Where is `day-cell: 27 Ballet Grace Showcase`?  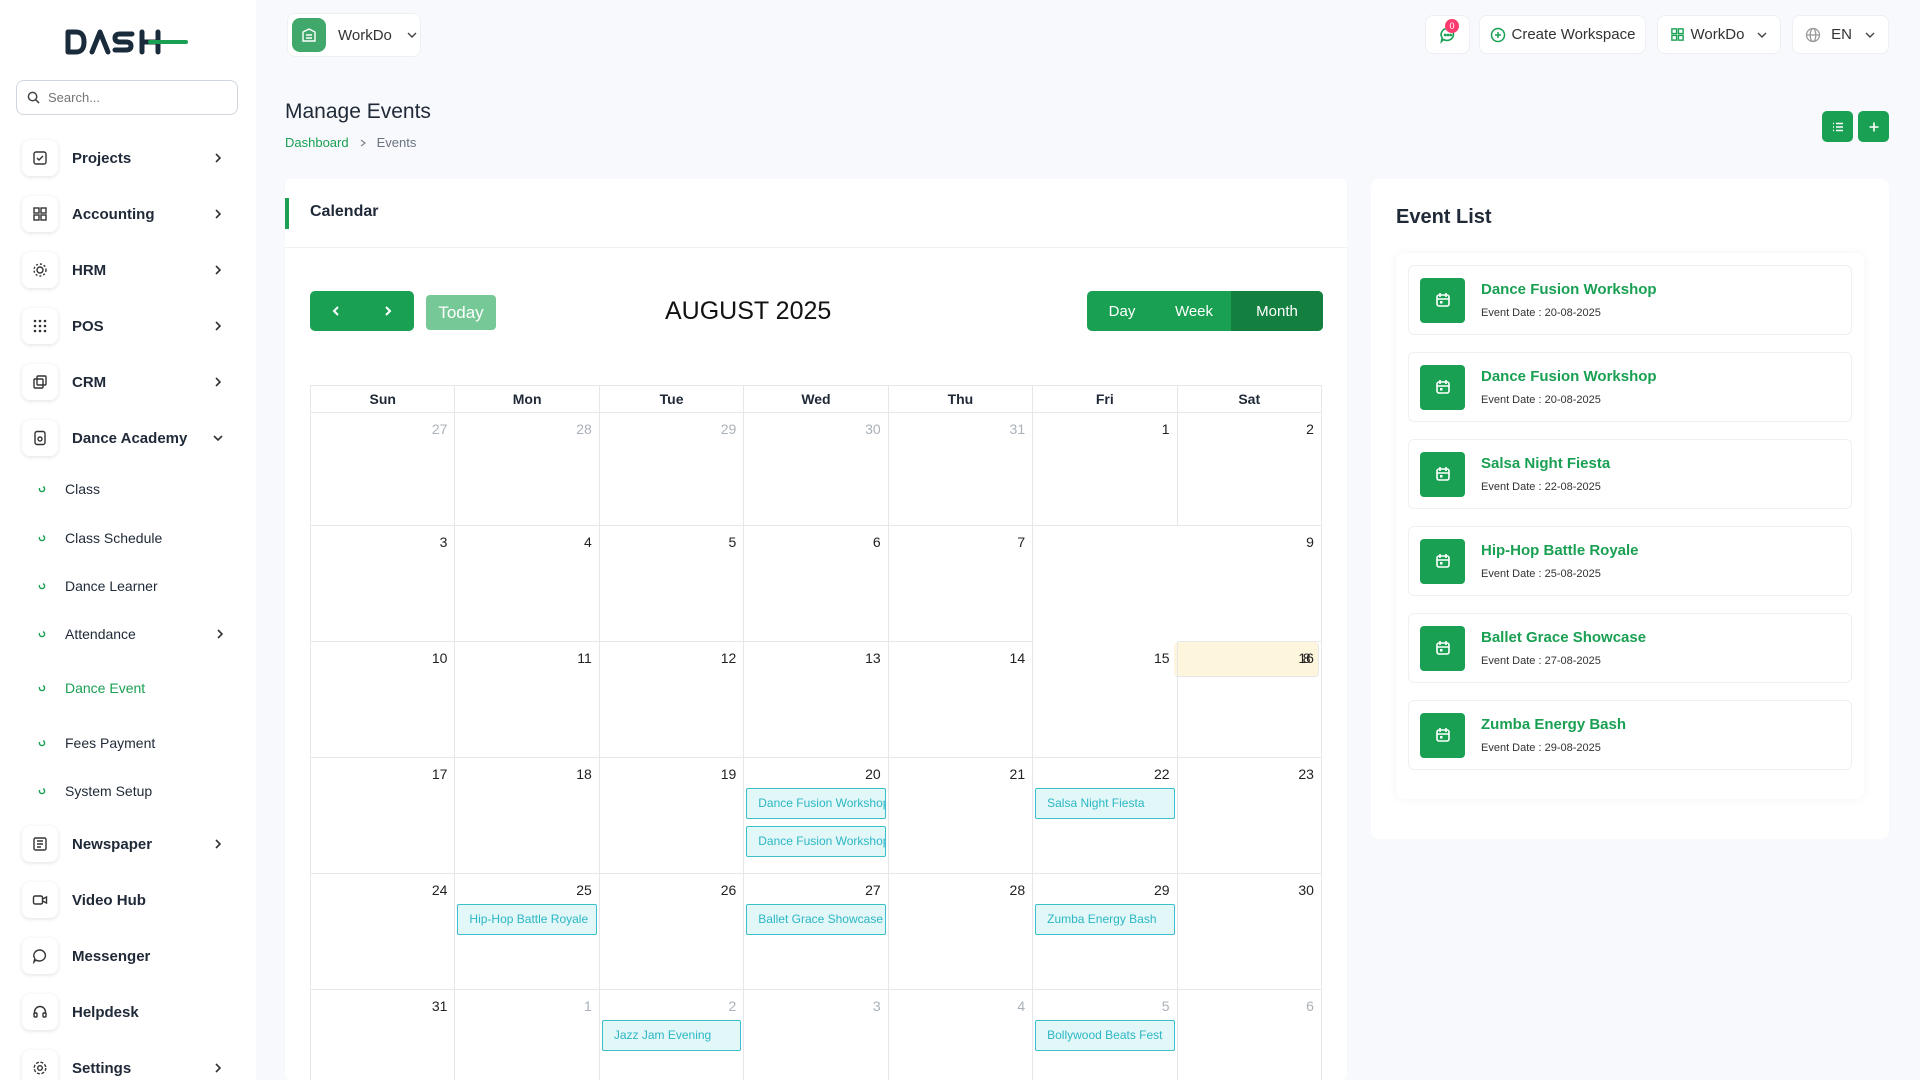 day-cell: 27 Ballet Grace Showcase is located at coordinates (816, 932).